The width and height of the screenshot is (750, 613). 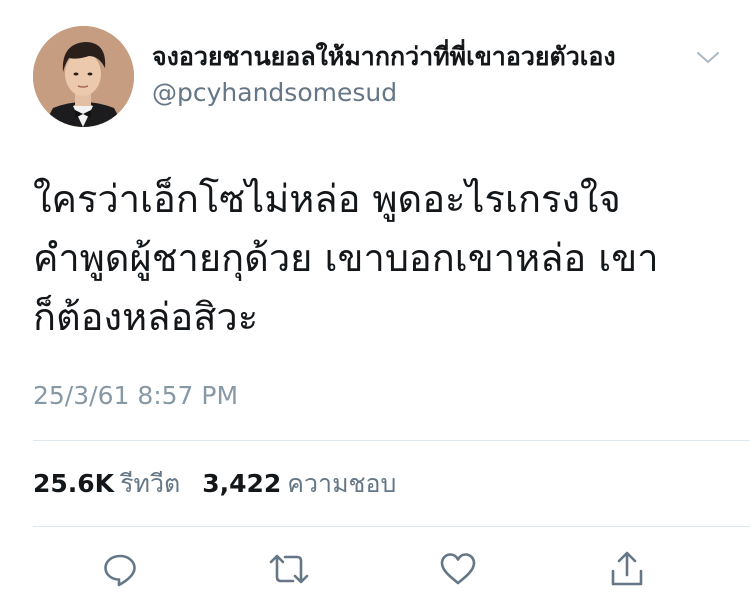 I want to click on retweets-stat: 25.6K รีทวีต, so click(x=117, y=483).